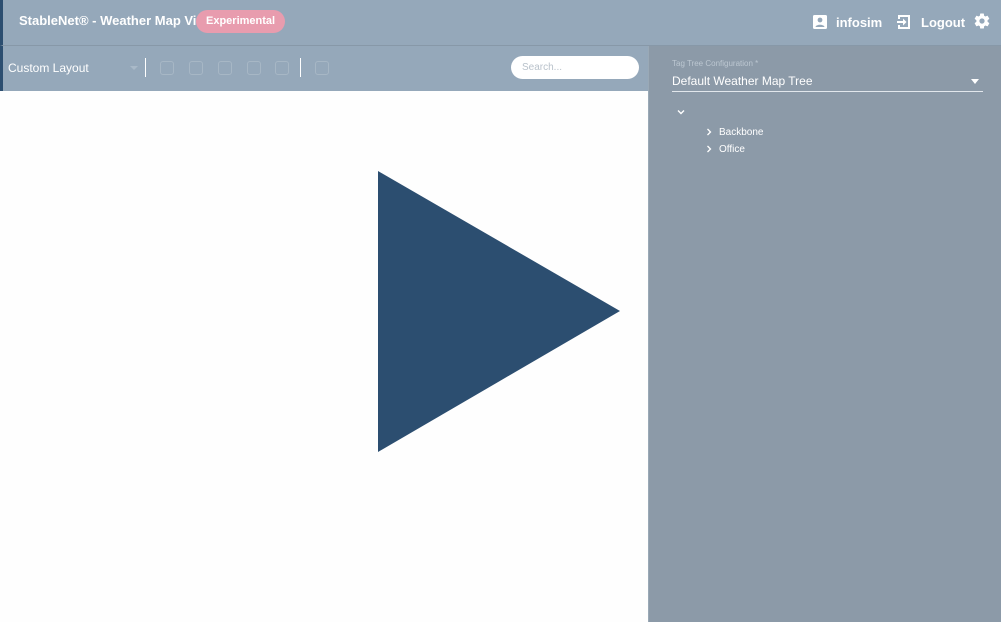  Describe the element at coordinates (254, 68) in the screenshot. I see `center-view-icon` at that location.